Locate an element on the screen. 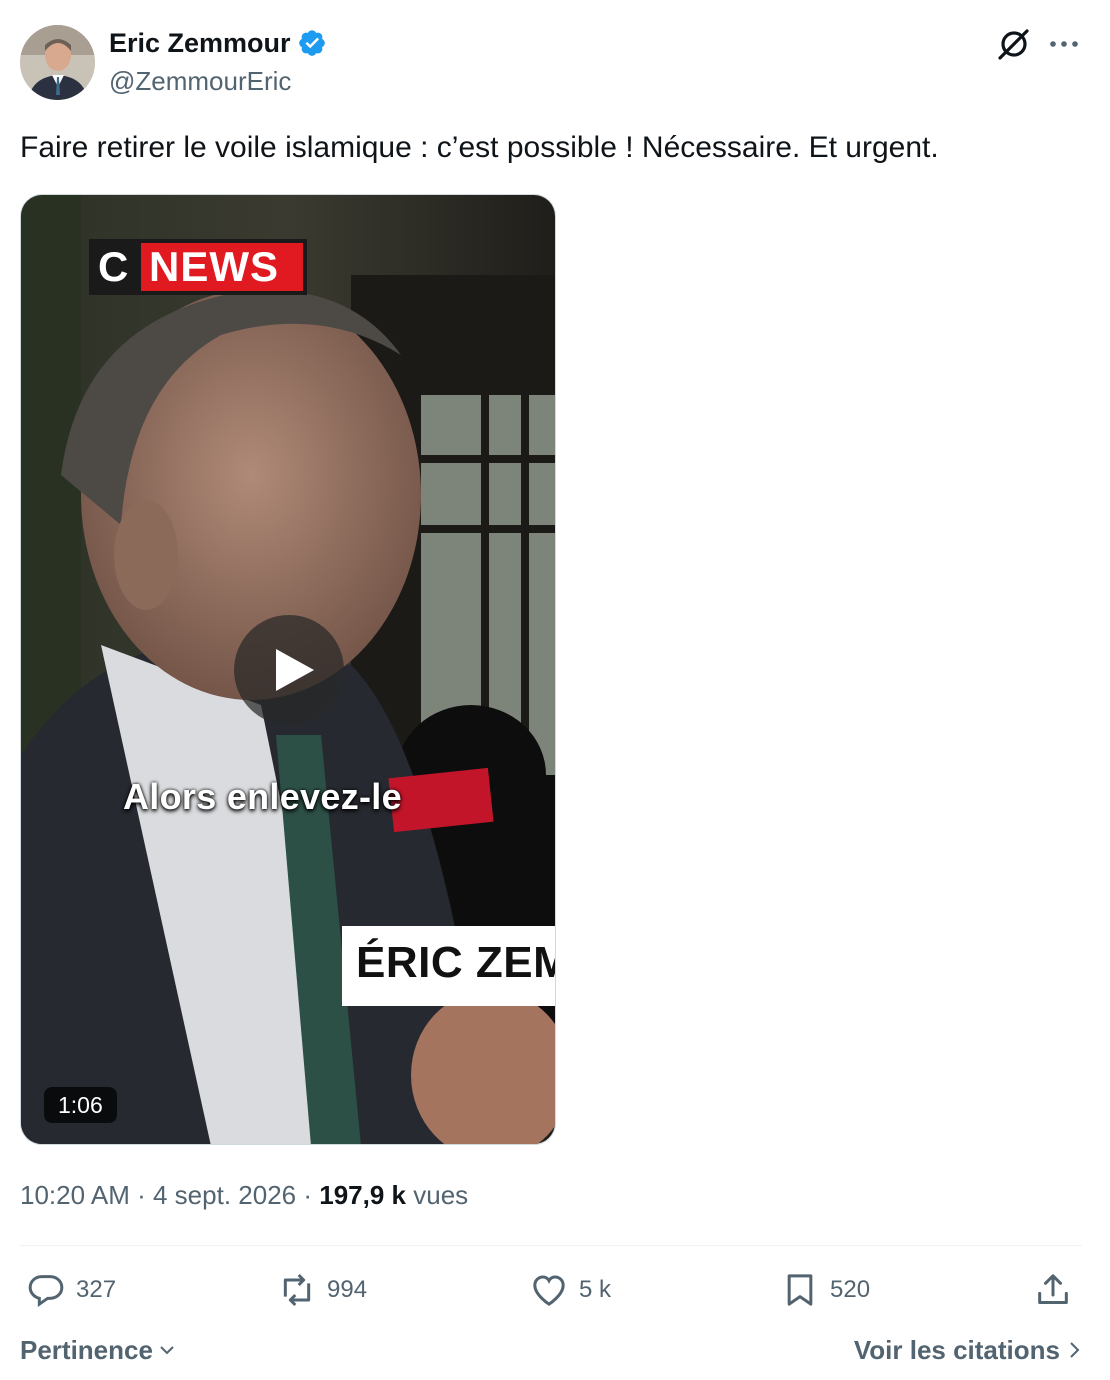  share-button is located at coordinates (1053, 1290).